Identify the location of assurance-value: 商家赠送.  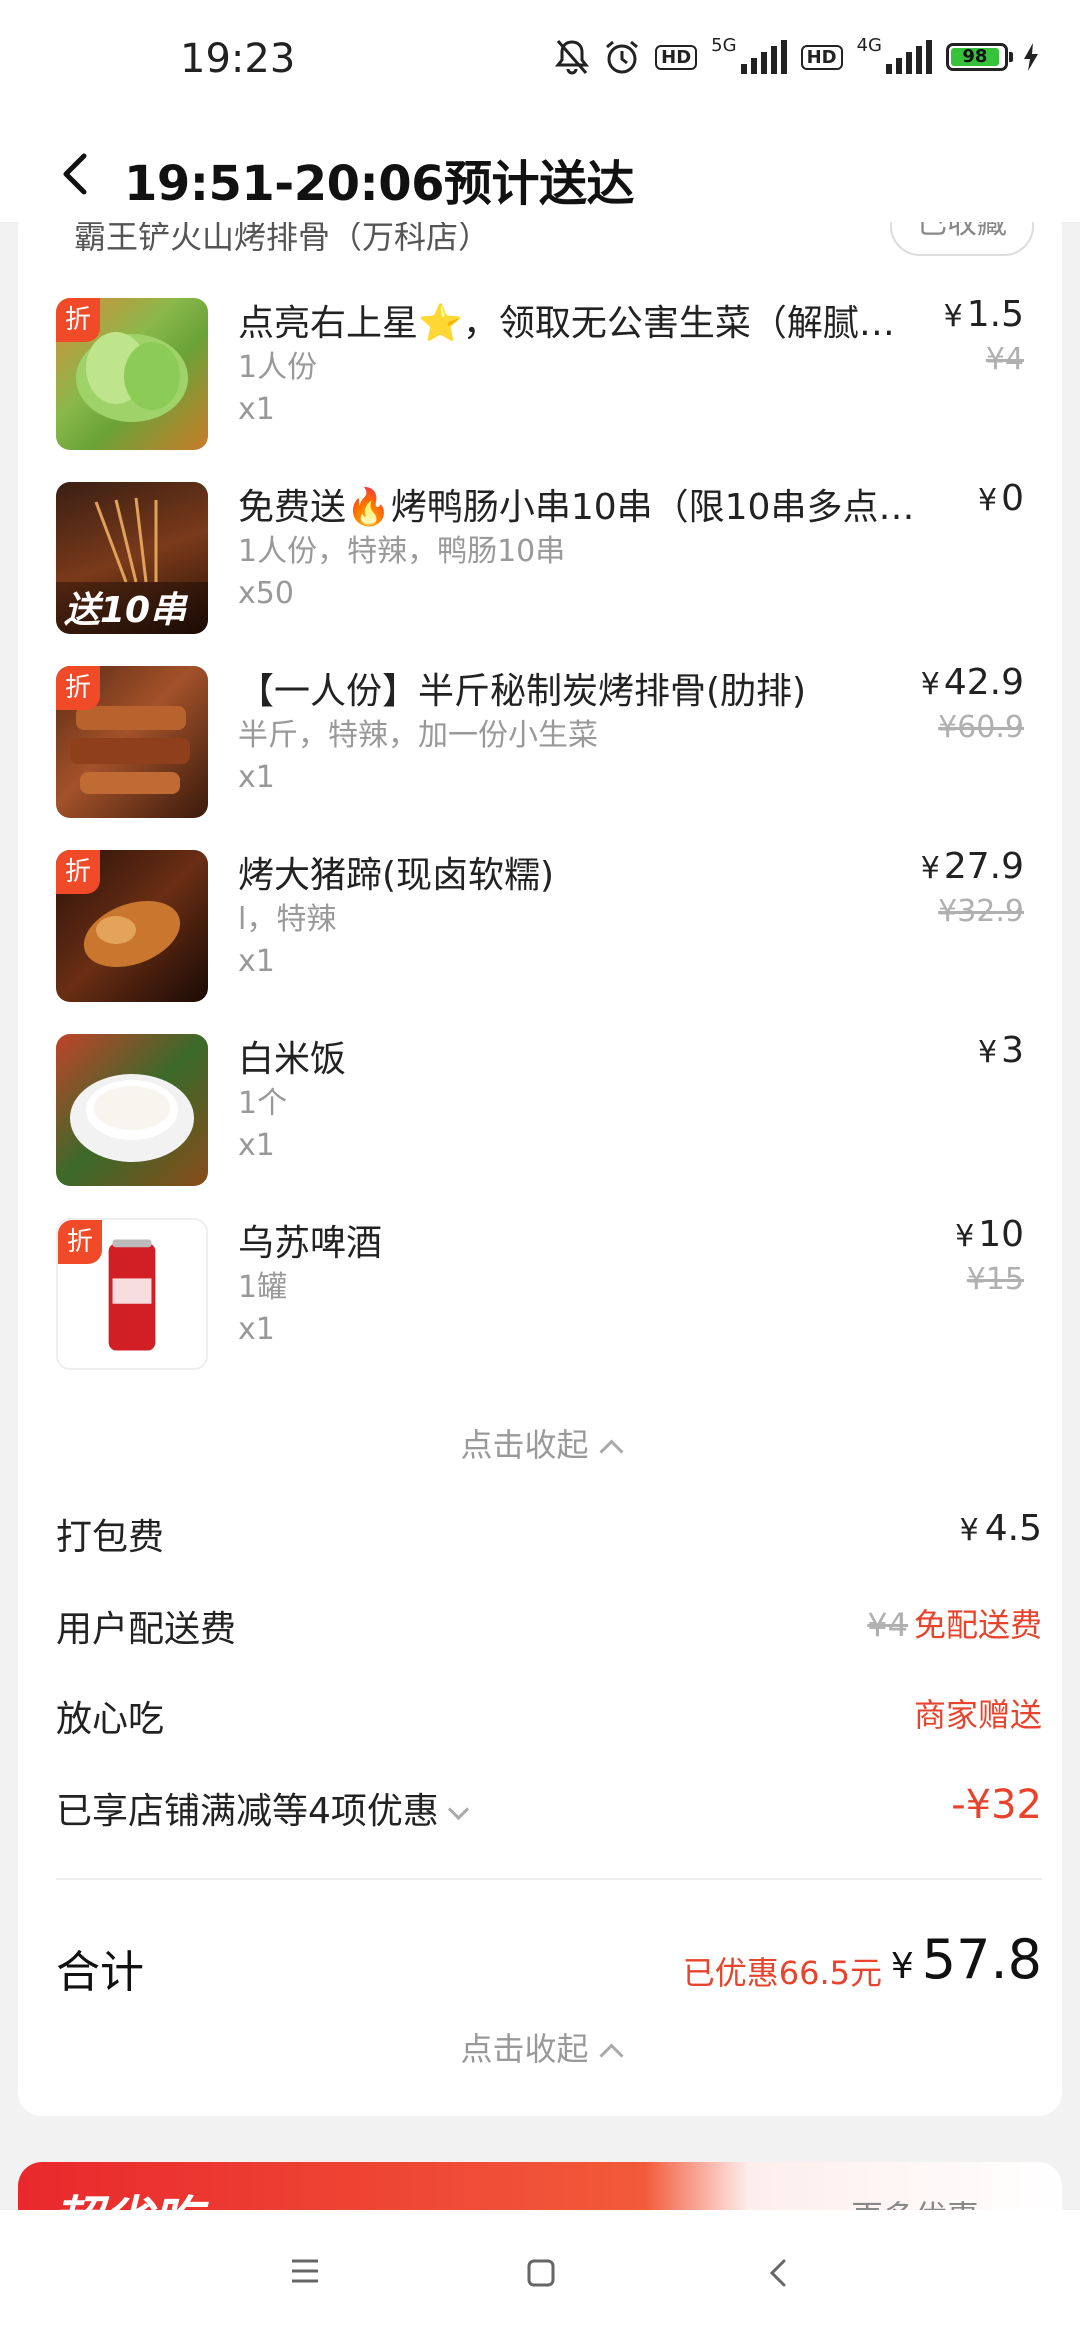
(977, 1715).